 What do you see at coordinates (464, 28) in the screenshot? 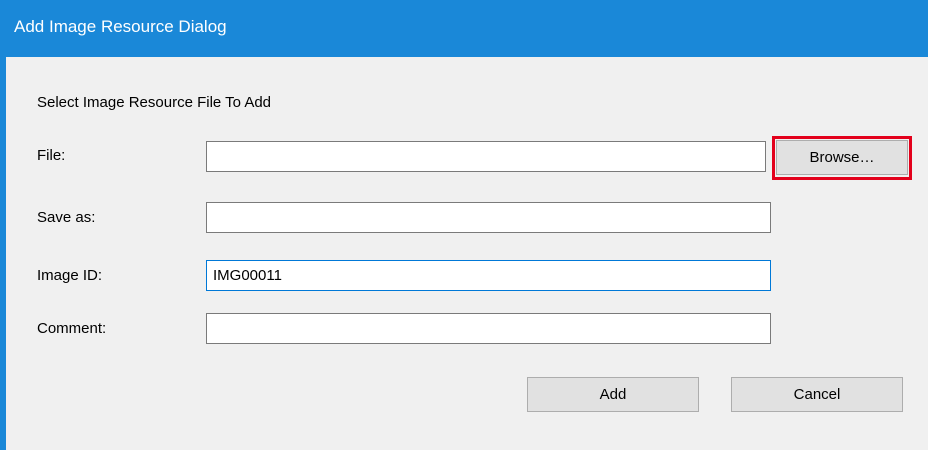
I see `title-bar: Add Image Resource Dialog` at bounding box center [464, 28].